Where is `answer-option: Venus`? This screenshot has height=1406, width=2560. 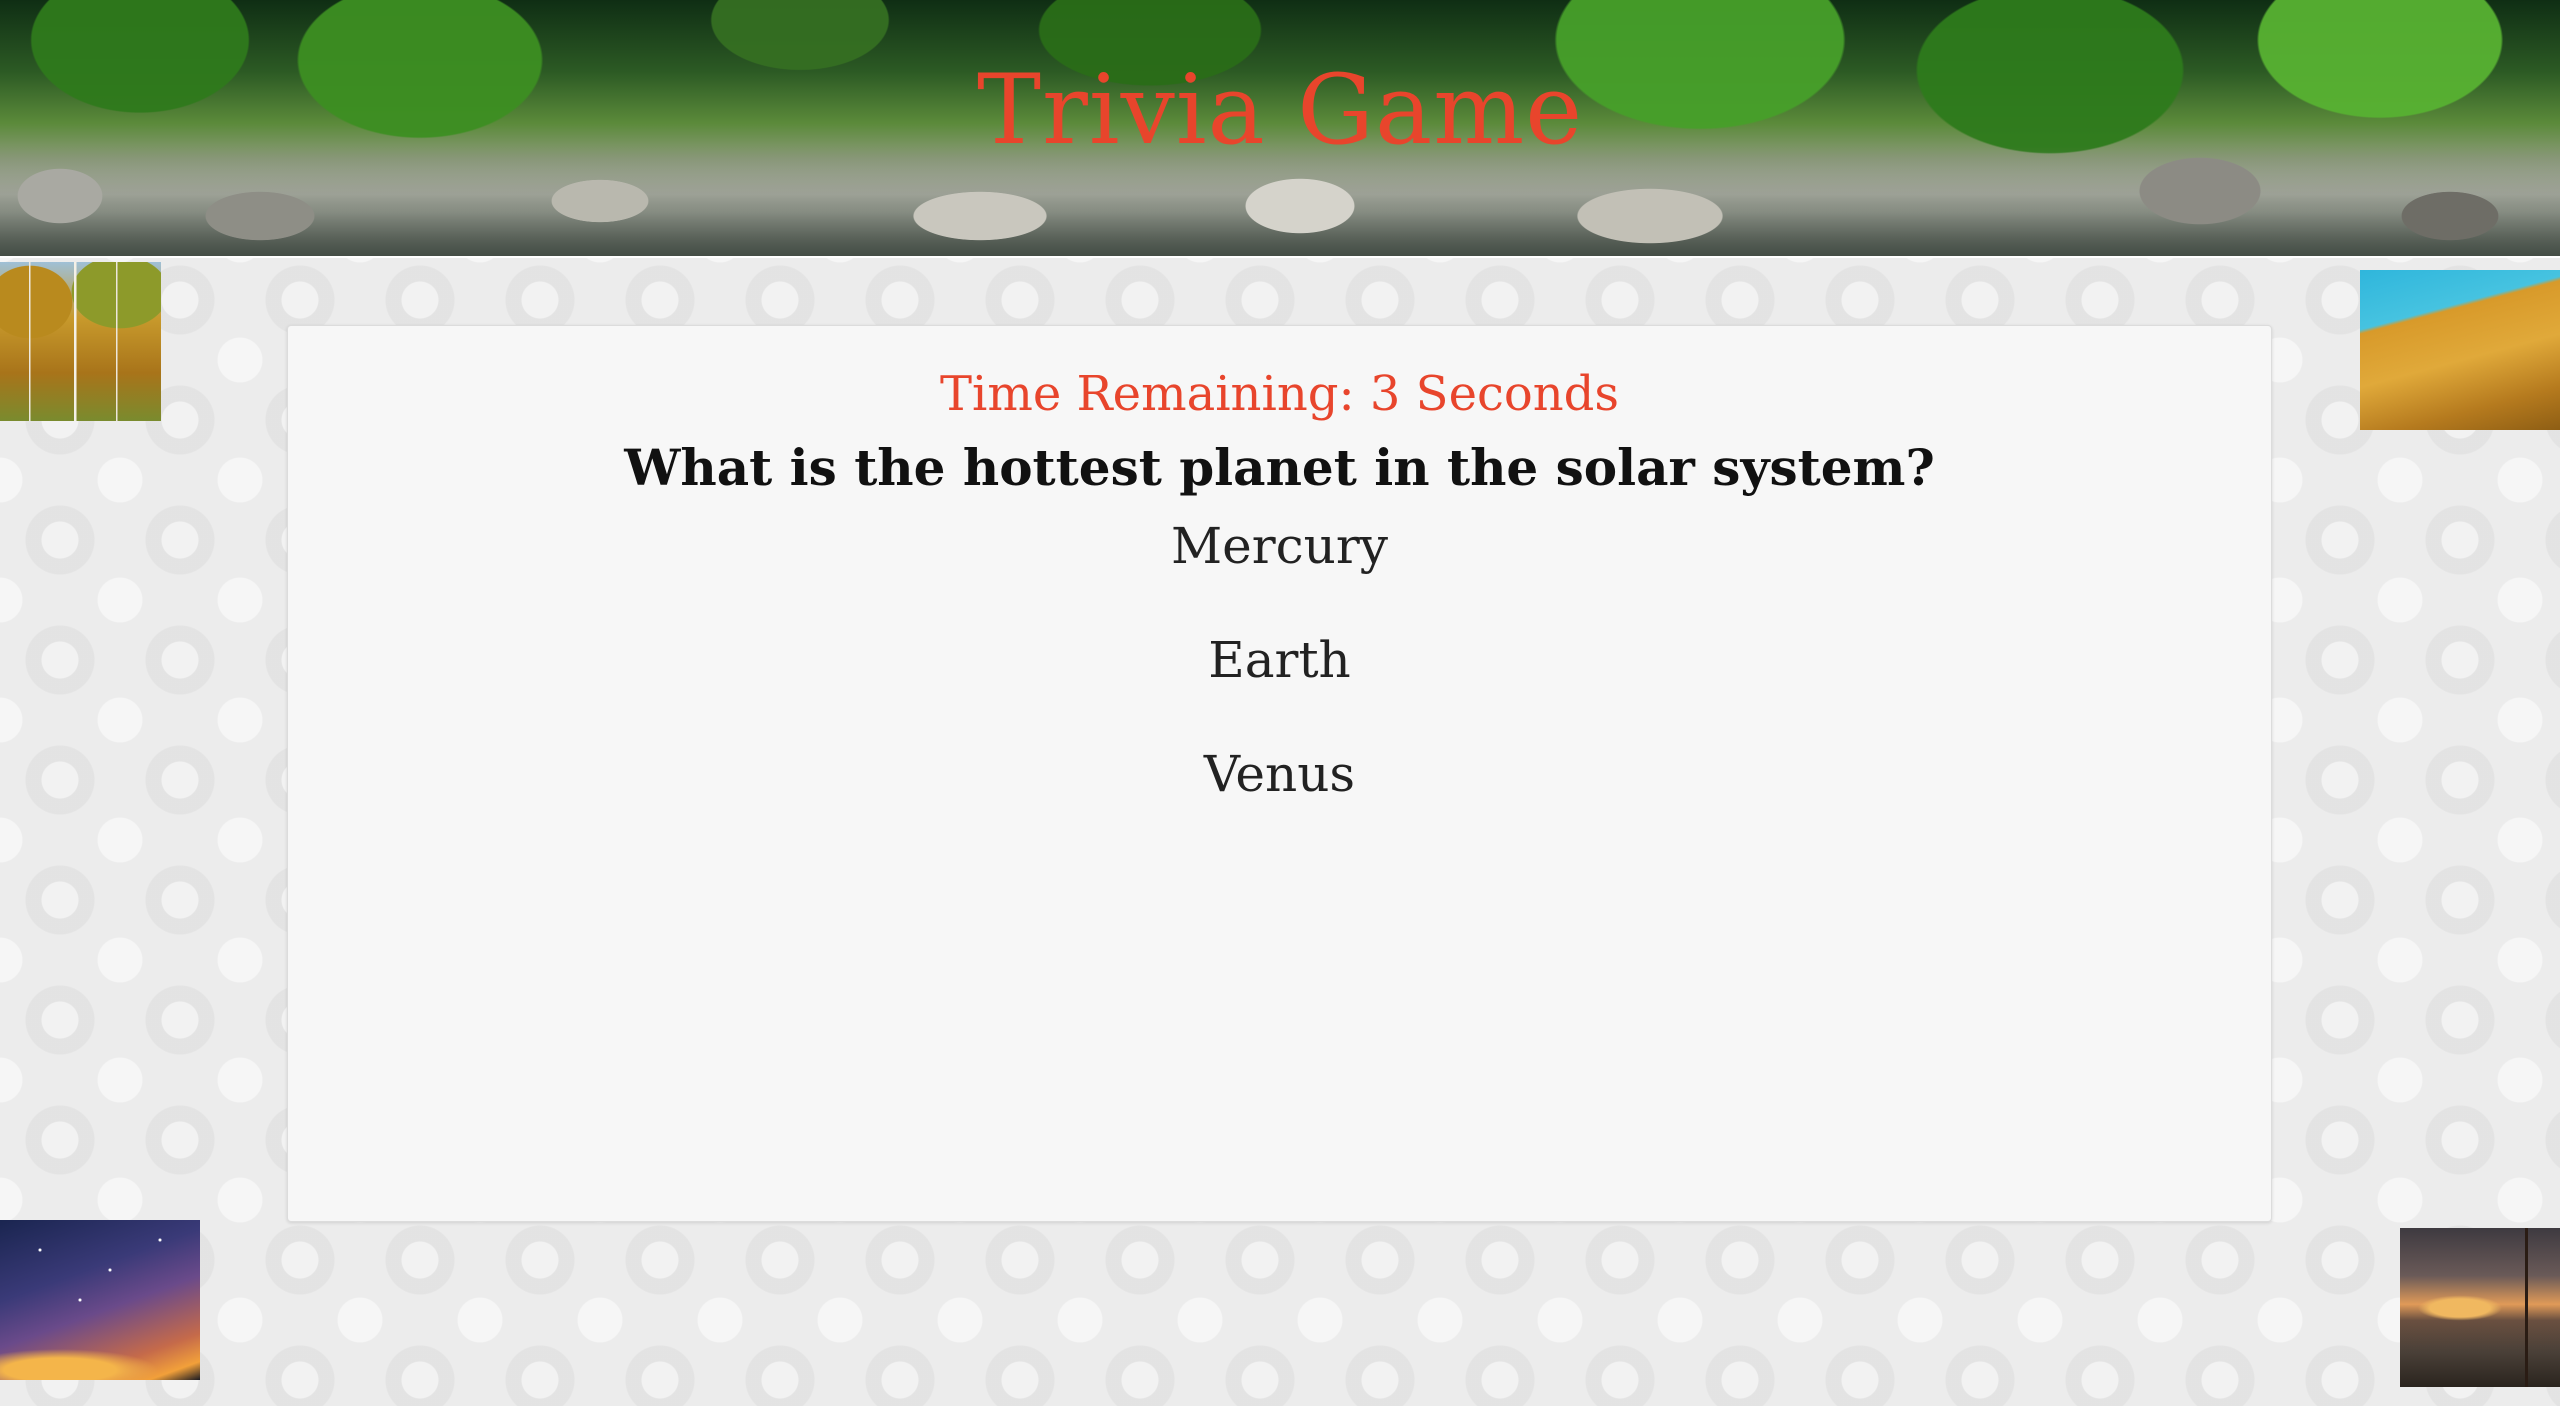
answer-option: Venus is located at coordinates (1279, 774).